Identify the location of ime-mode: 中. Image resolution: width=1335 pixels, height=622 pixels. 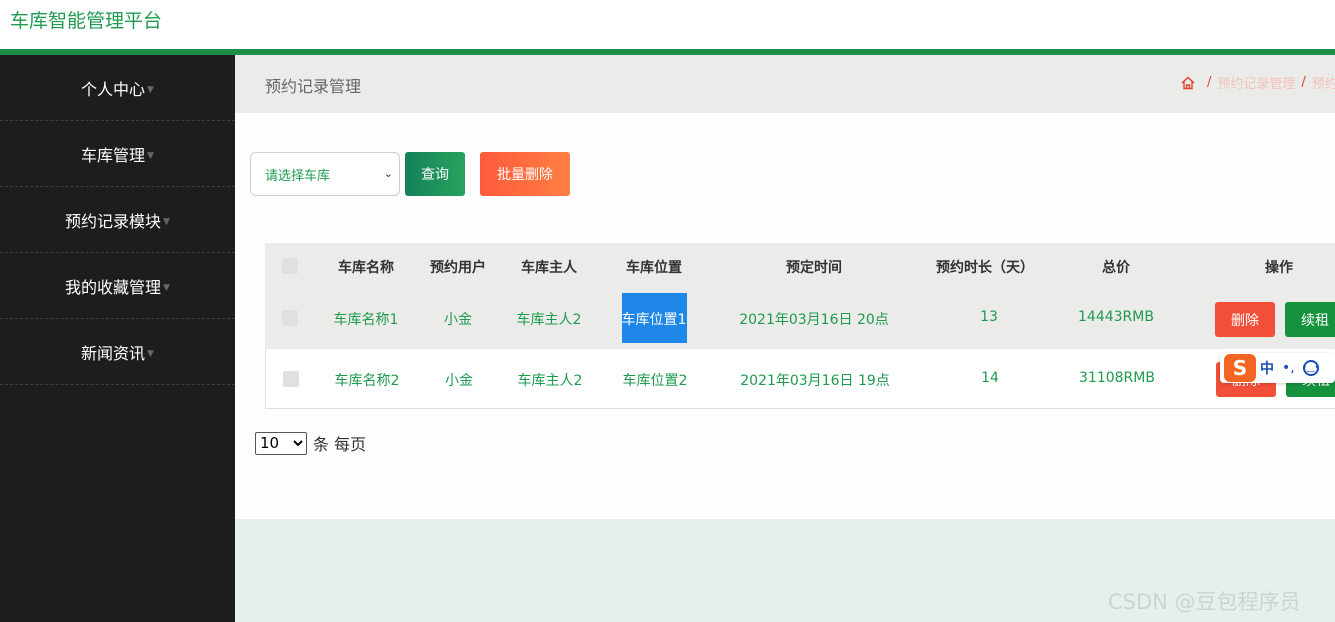
(1267, 368).